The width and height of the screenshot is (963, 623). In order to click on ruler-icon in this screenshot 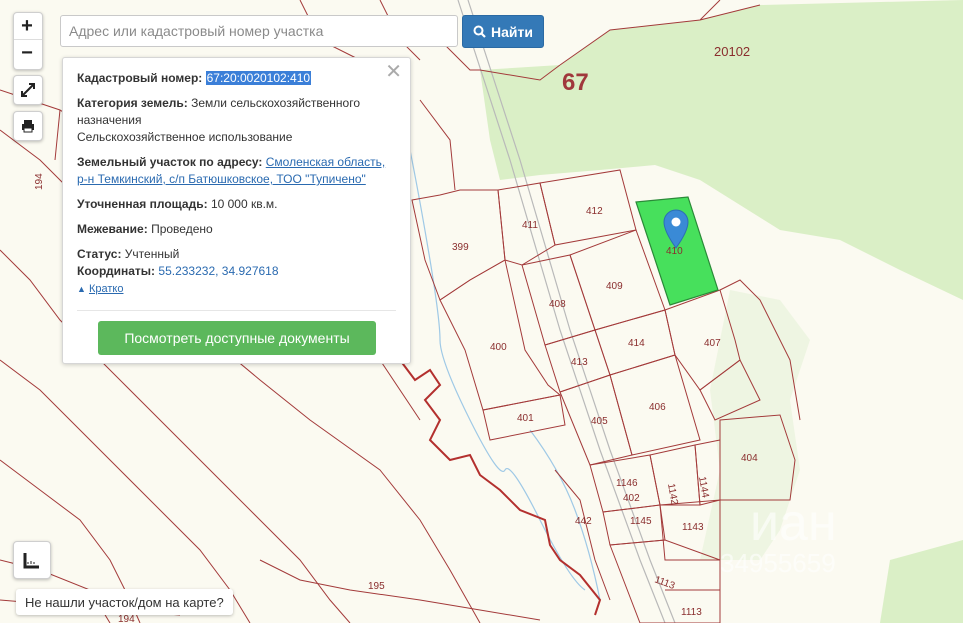, I will do `click(31, 561)`.